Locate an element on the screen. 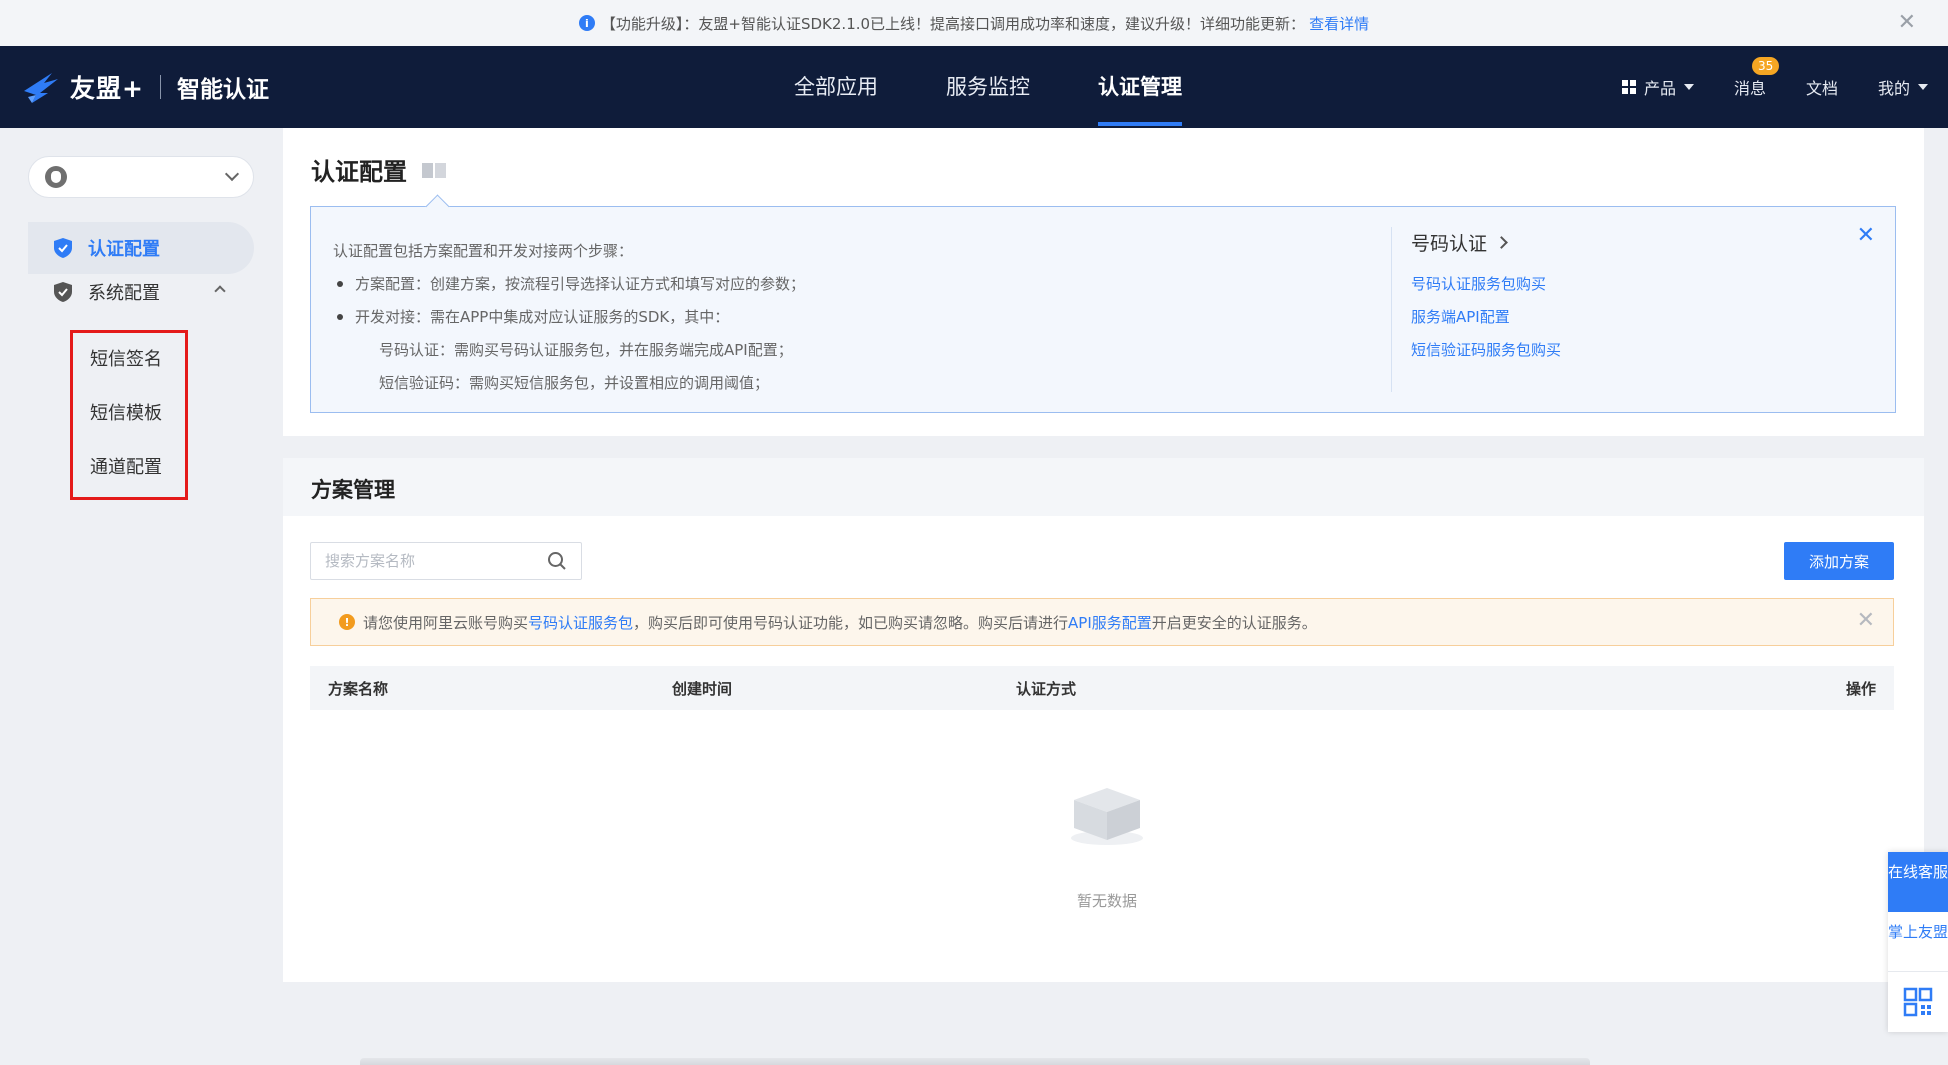  chevron-up-icon is located at coordinates (220, 291).